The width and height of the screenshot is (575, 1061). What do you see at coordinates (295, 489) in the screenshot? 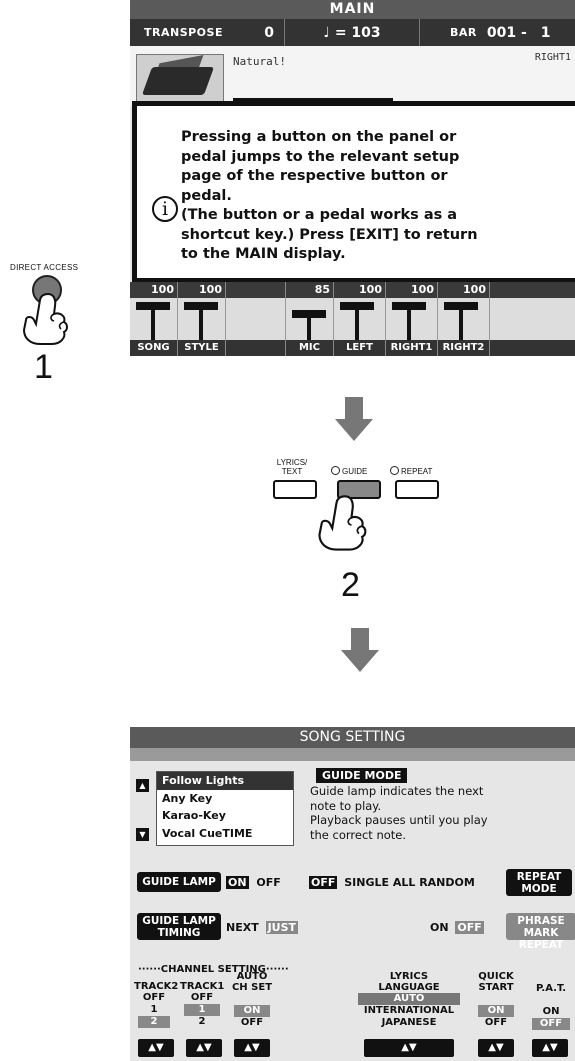
I see `lyrics-text-button` at bounding box center [295, 489].